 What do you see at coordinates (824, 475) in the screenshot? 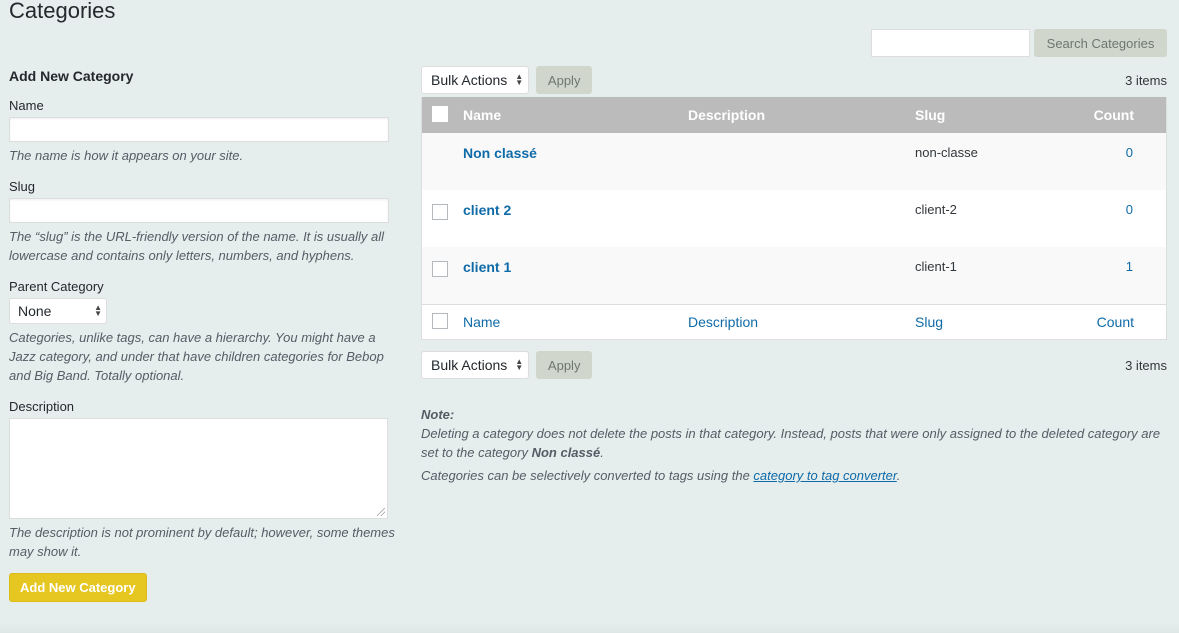
I see `category-to-tag-converter-link: category to tag converter` at bounding box center [824, 475].